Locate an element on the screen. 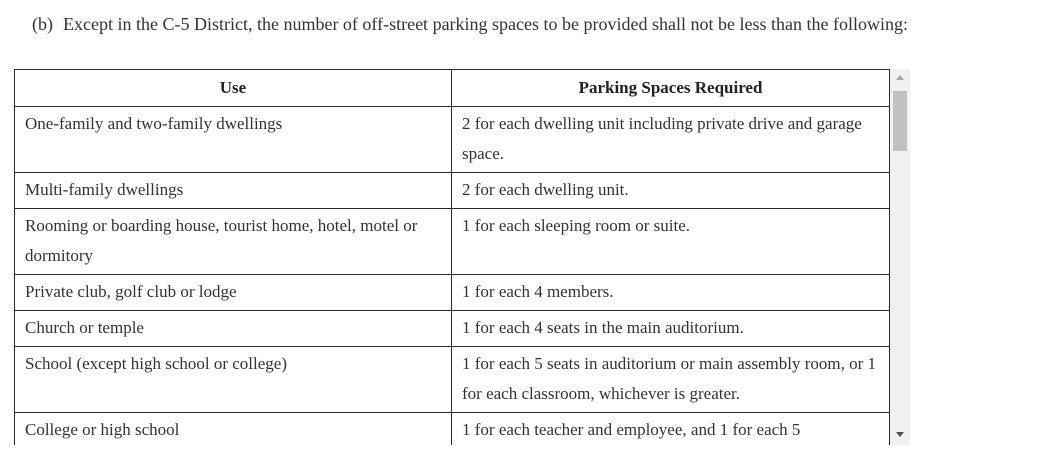 The image size is (1037, 452). table-header-row: Use Parking Spaces Required is located at coordinates (452, 88).